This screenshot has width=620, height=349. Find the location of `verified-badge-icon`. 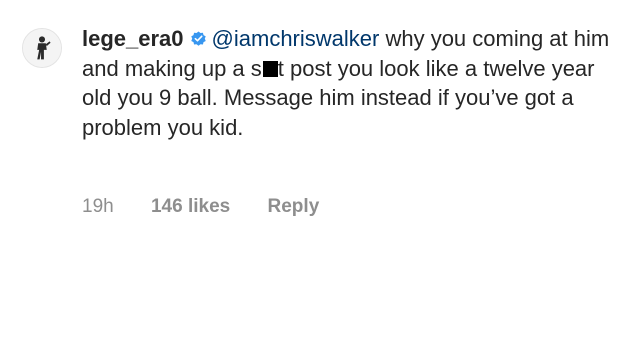

verified-badge-icon is located at coordinates (198, 38).